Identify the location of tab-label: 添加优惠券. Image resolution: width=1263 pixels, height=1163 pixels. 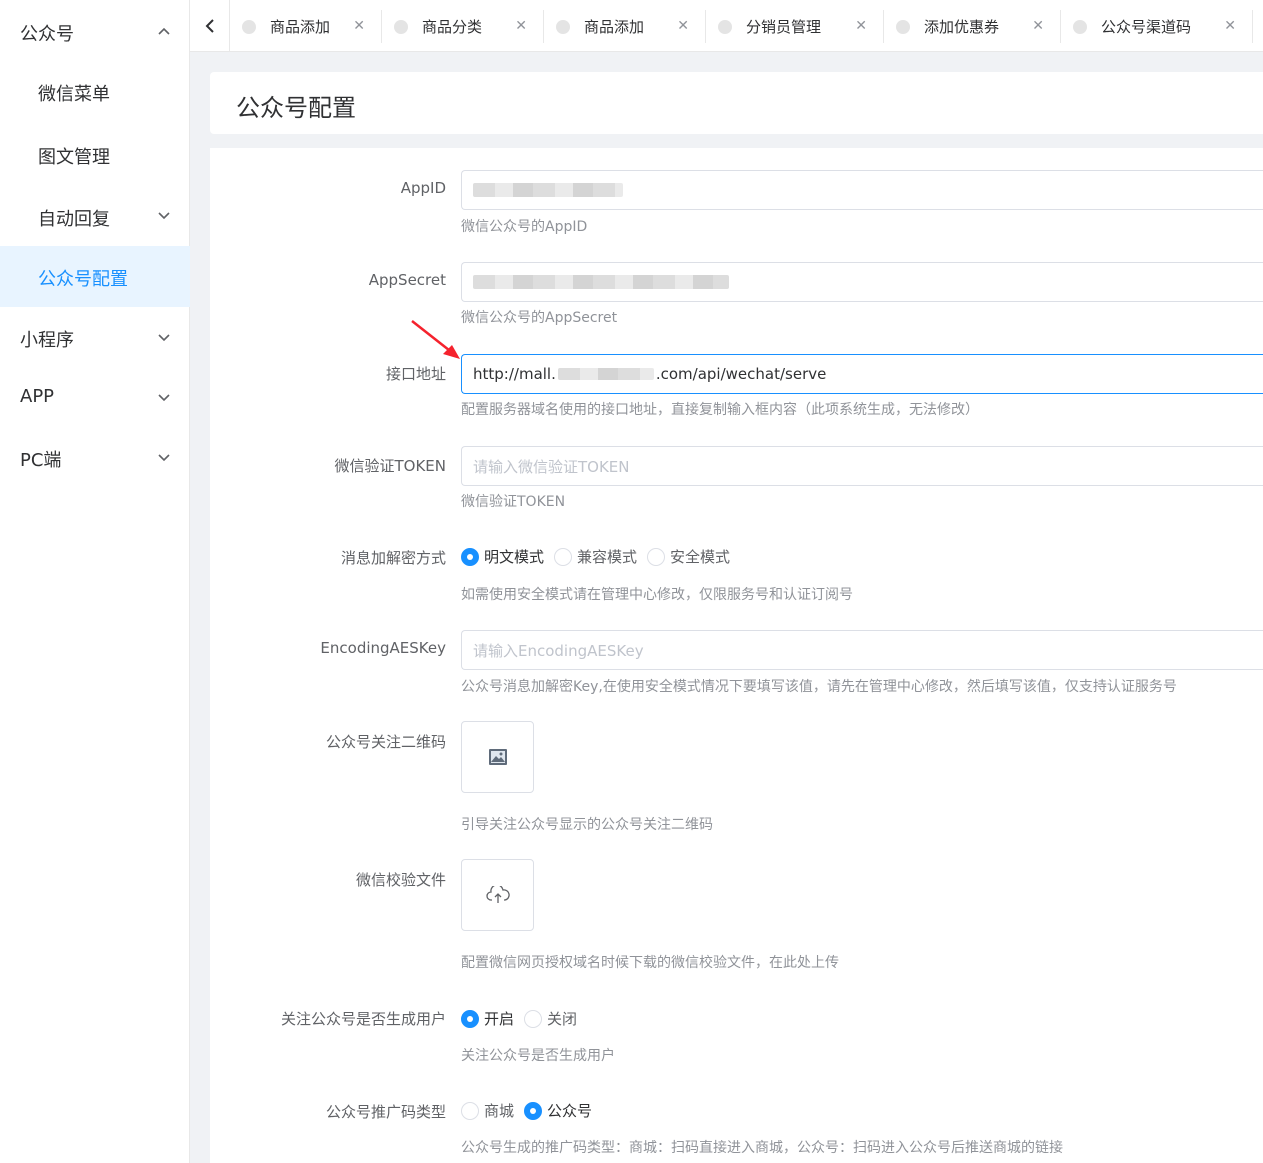
(962, 27).